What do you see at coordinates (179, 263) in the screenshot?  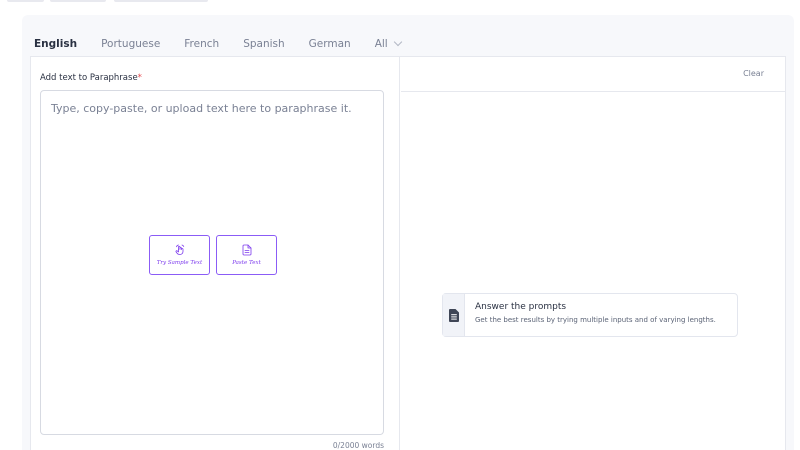 I see `try-sample-text-label: Try Sample Text` at bounding box center [179, 263].